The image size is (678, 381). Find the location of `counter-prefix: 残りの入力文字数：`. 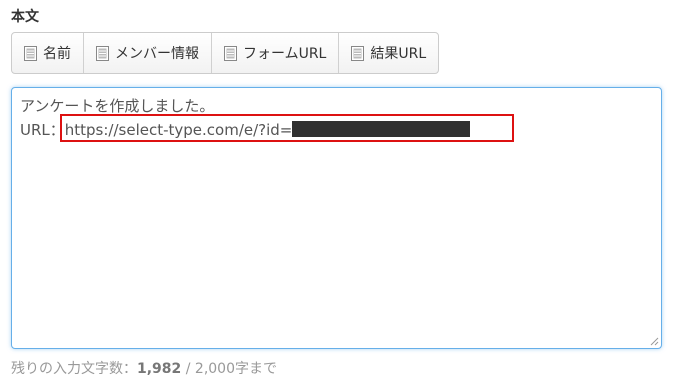

counter-prefix: 残りの入力文字数： is located at coordinates (74, 369).